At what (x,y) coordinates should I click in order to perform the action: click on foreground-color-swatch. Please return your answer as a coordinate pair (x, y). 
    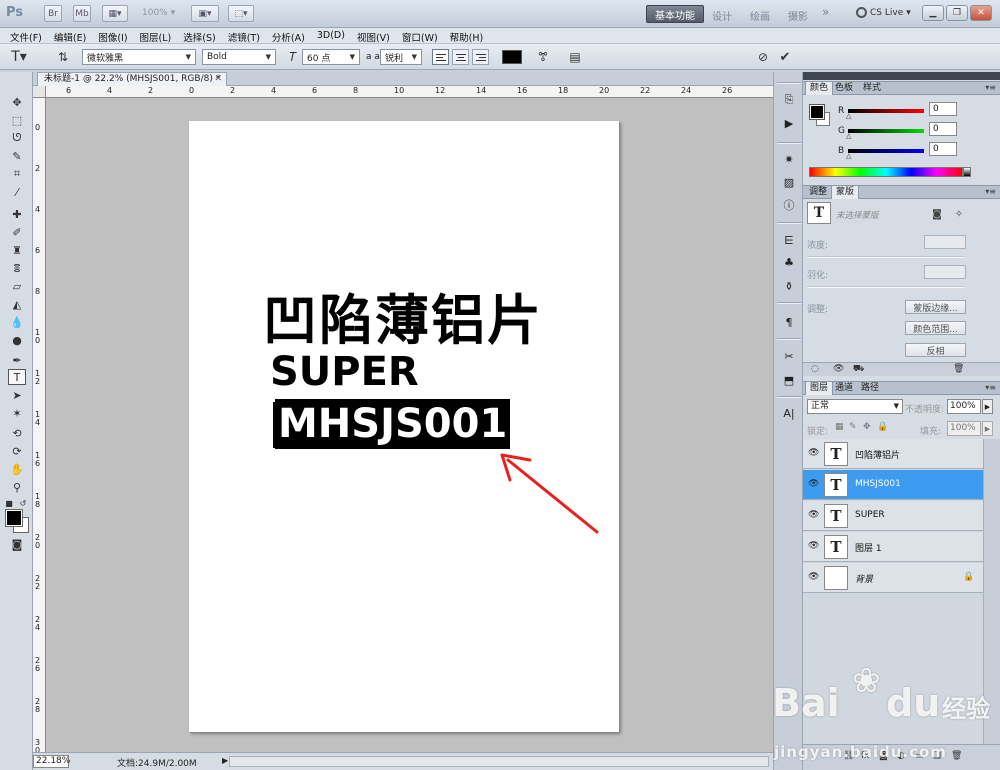
    Looking at the image, I should click on (14, 518).